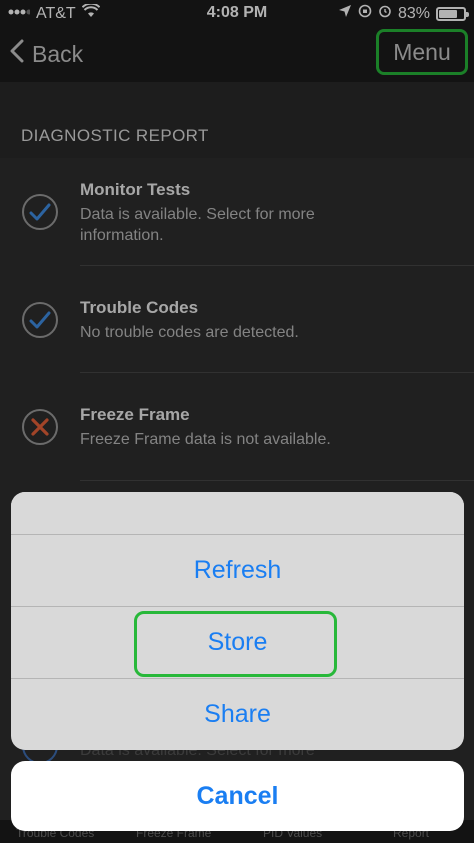  What do you see at coordinates (237, 714) in the screenshot?
I see `share-button: Share` at bounding box center [237, 714].